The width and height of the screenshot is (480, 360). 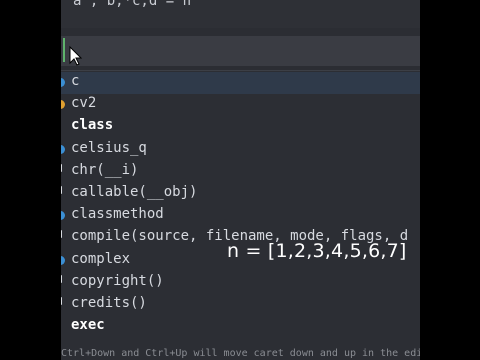 What do you see at coordinates (240, 150) in the screenshot?
I see `autocomplete-item: celsius_q` at bounding box center [240, 150].